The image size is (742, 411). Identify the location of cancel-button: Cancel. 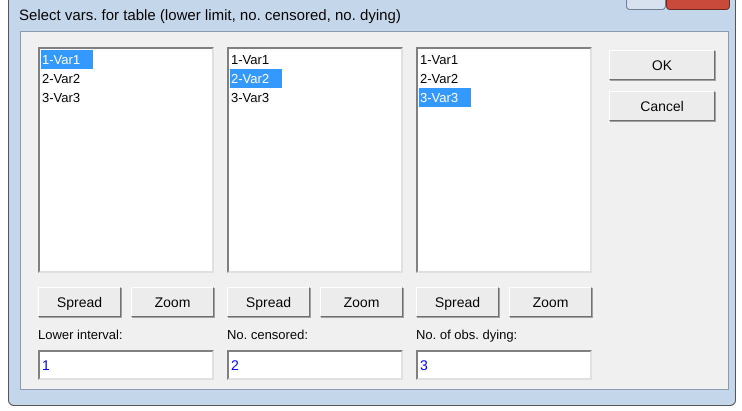
(662, 106).